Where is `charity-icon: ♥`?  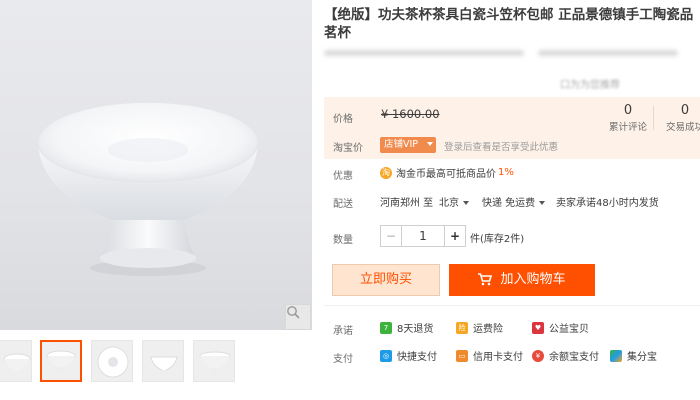 charity-icon: ♥ is located at coordinates (538, 327).